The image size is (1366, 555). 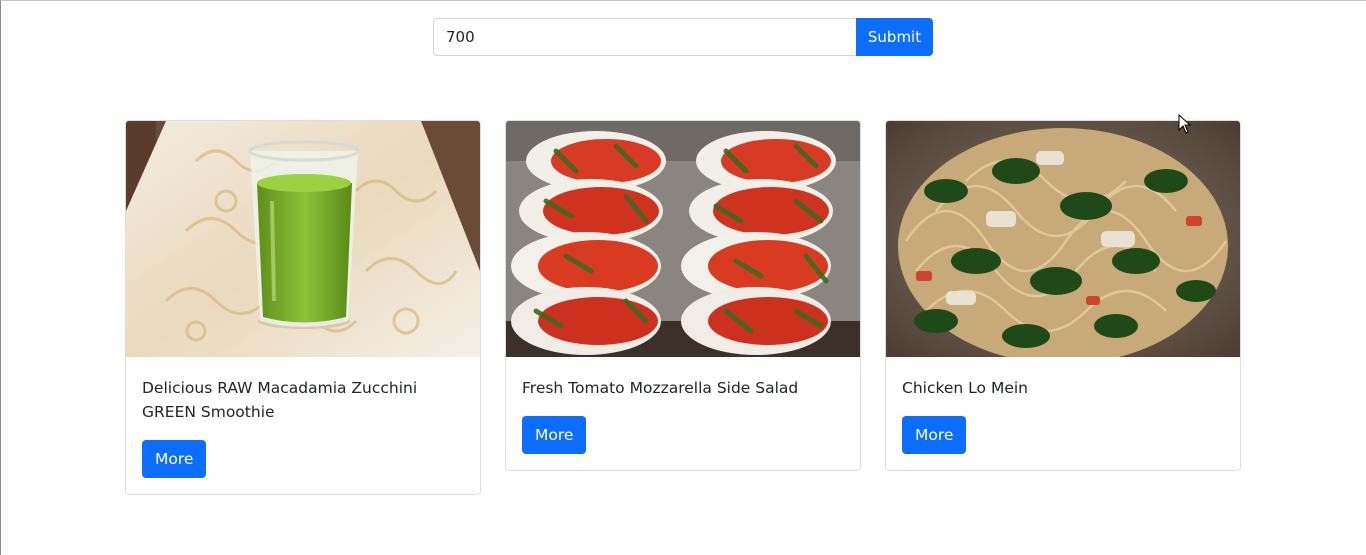 I want to click on card-title: Fresh Tomato Mozzarella Side Salad, so click(x=660, y=388).